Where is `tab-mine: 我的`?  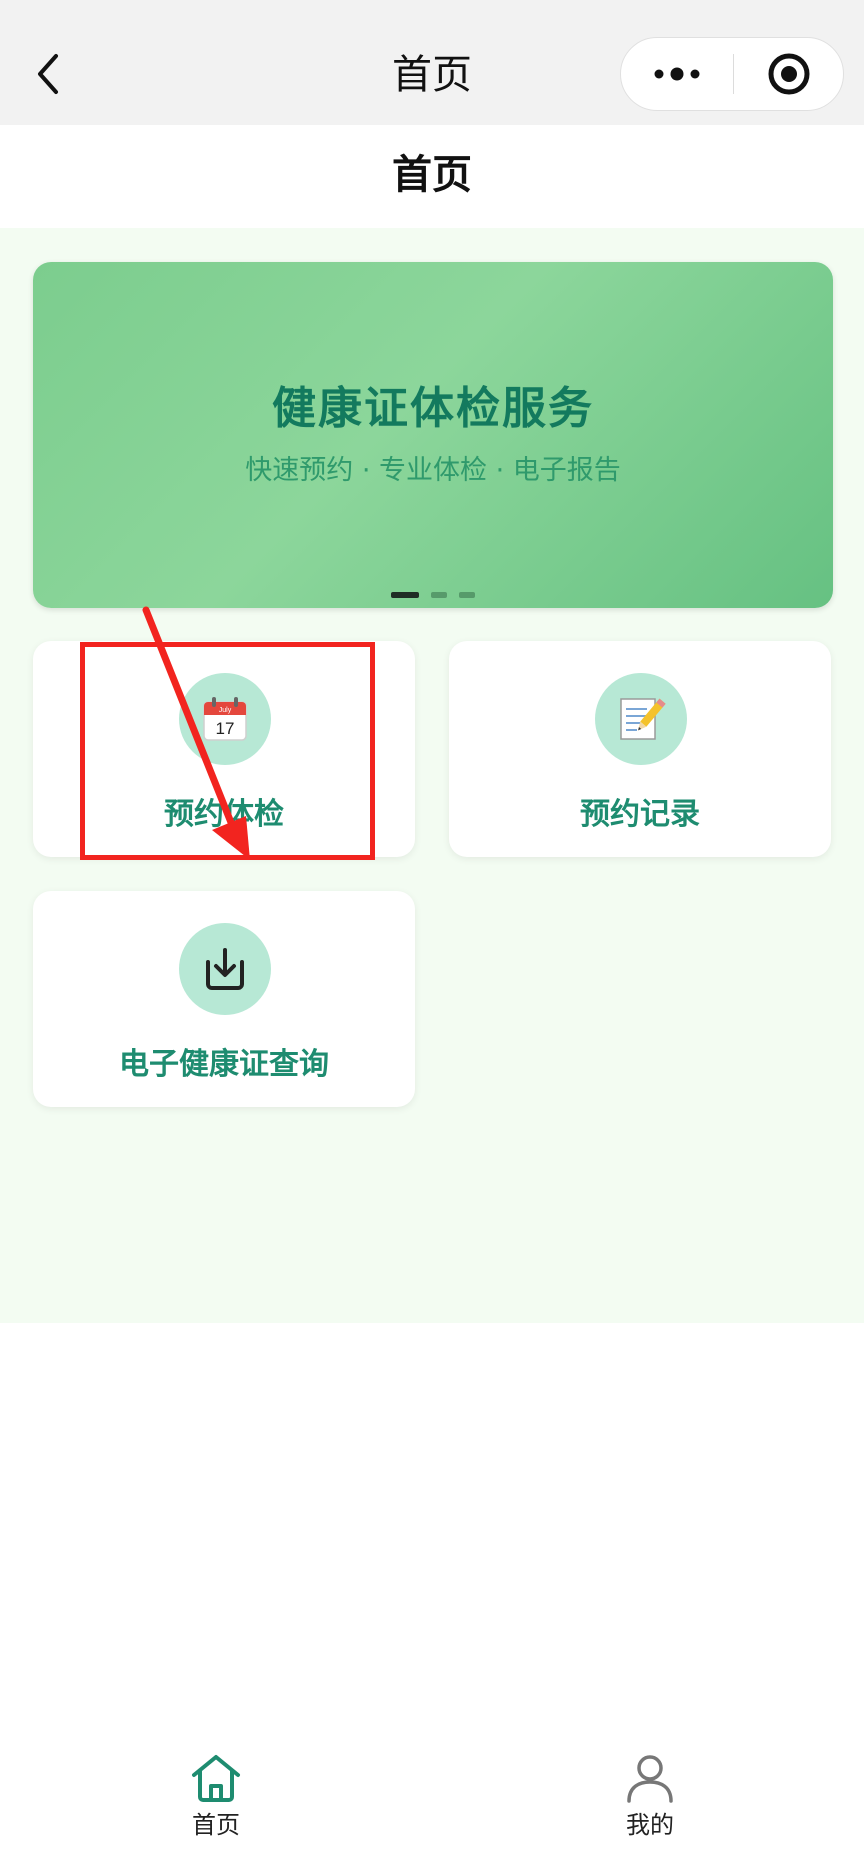 tab-mine: 我的 is located at coordinates (650, 1801).